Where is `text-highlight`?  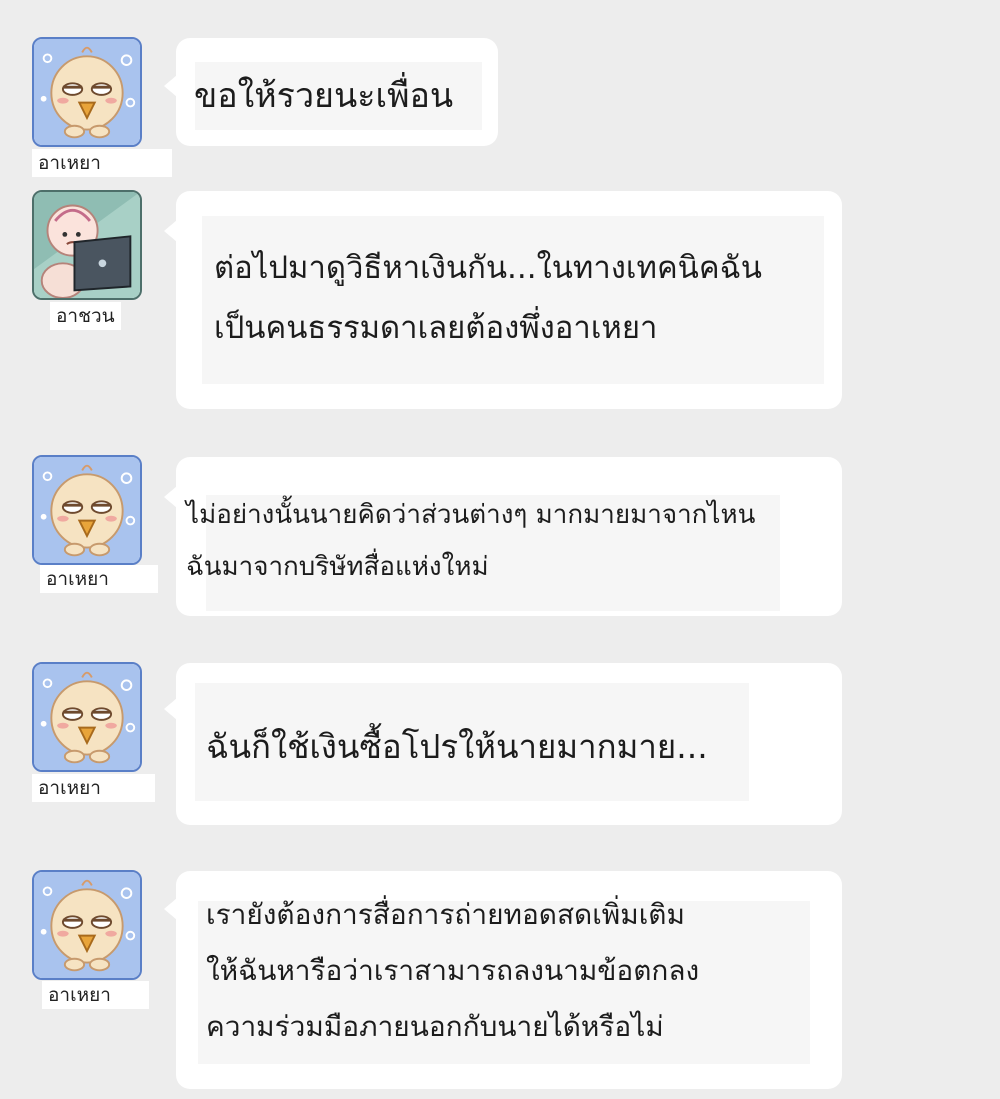
text-highlight is located at coordinates (513, 300).